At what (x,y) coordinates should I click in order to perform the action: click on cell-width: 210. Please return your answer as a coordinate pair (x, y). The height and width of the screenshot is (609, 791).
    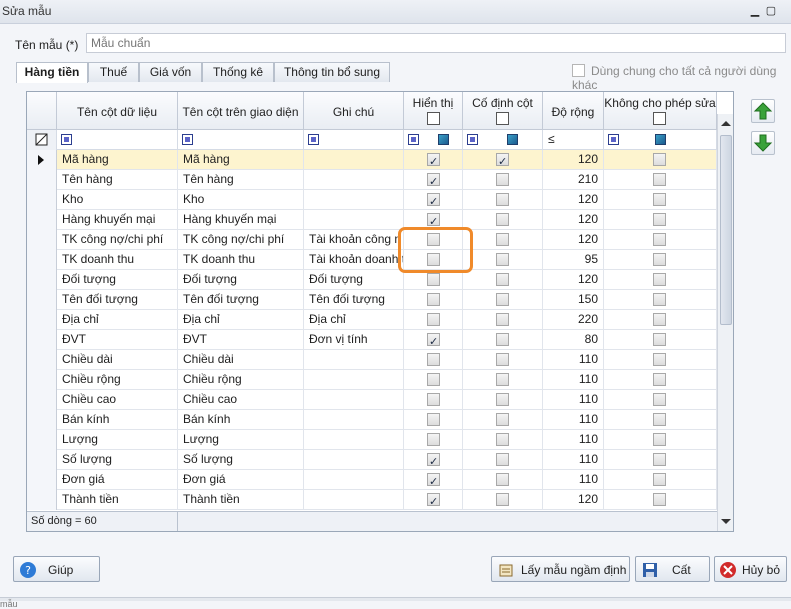
    Looking at the image, I should click on (573, 180).